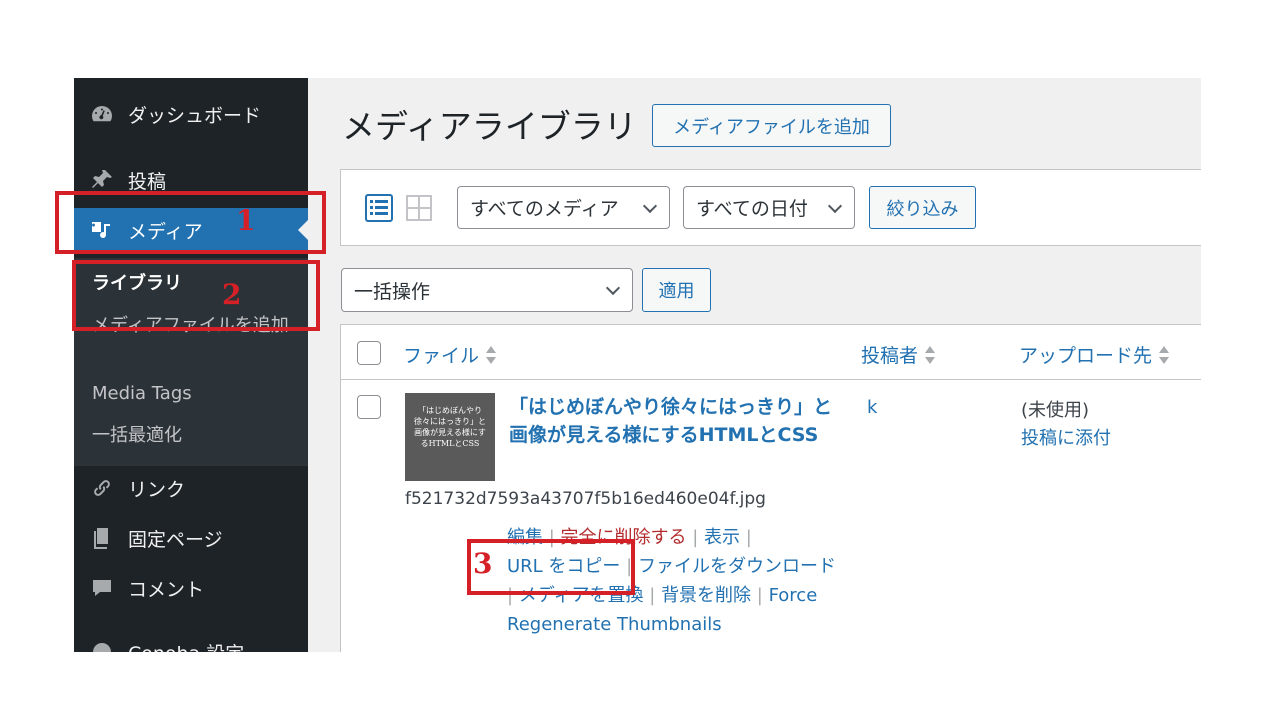 The height and width of the screenshot is (720, 1280). What do you see at coordinates (483, 563) in the screenshot?
I see `annotation-number-3: 3` at bounding box center [483, 563].